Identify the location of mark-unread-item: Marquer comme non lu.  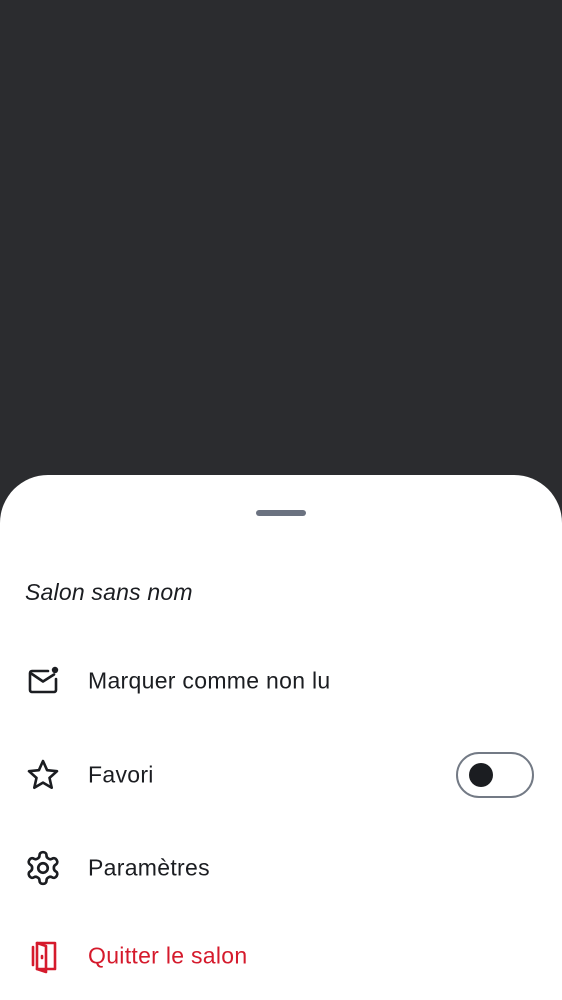
(281, 681).